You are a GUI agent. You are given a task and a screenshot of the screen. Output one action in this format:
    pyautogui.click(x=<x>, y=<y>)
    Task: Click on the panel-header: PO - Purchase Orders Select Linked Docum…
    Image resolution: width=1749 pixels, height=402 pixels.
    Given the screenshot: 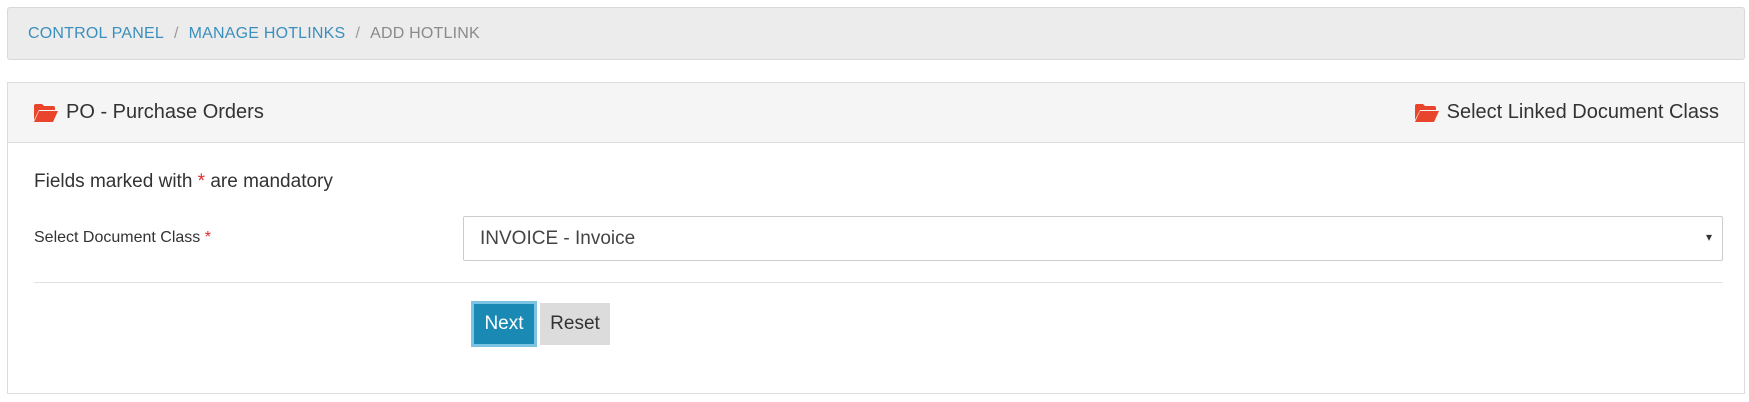 What is the action you would take?
    pyautogui.click(x=876, y=113)
    